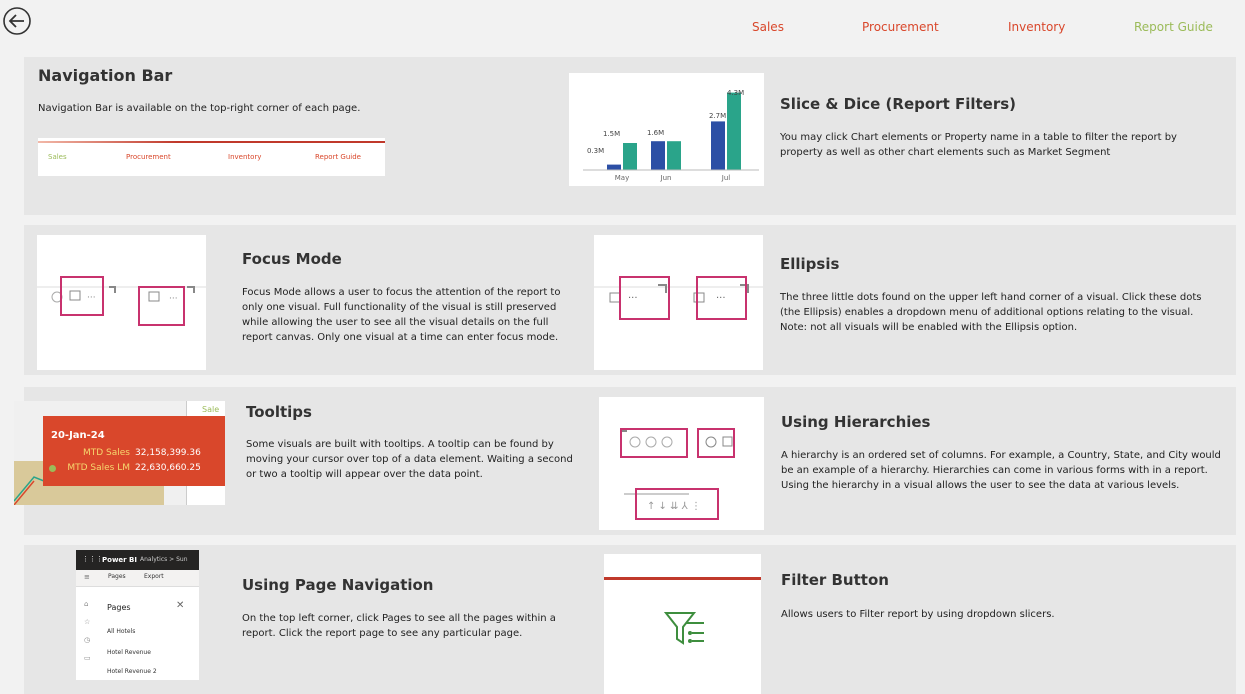 The height and width of the screenshot is (694, 1245). Describe the element at coordinates (117, 576) in the screenshot. I see `pages-button: Pages` at that location.